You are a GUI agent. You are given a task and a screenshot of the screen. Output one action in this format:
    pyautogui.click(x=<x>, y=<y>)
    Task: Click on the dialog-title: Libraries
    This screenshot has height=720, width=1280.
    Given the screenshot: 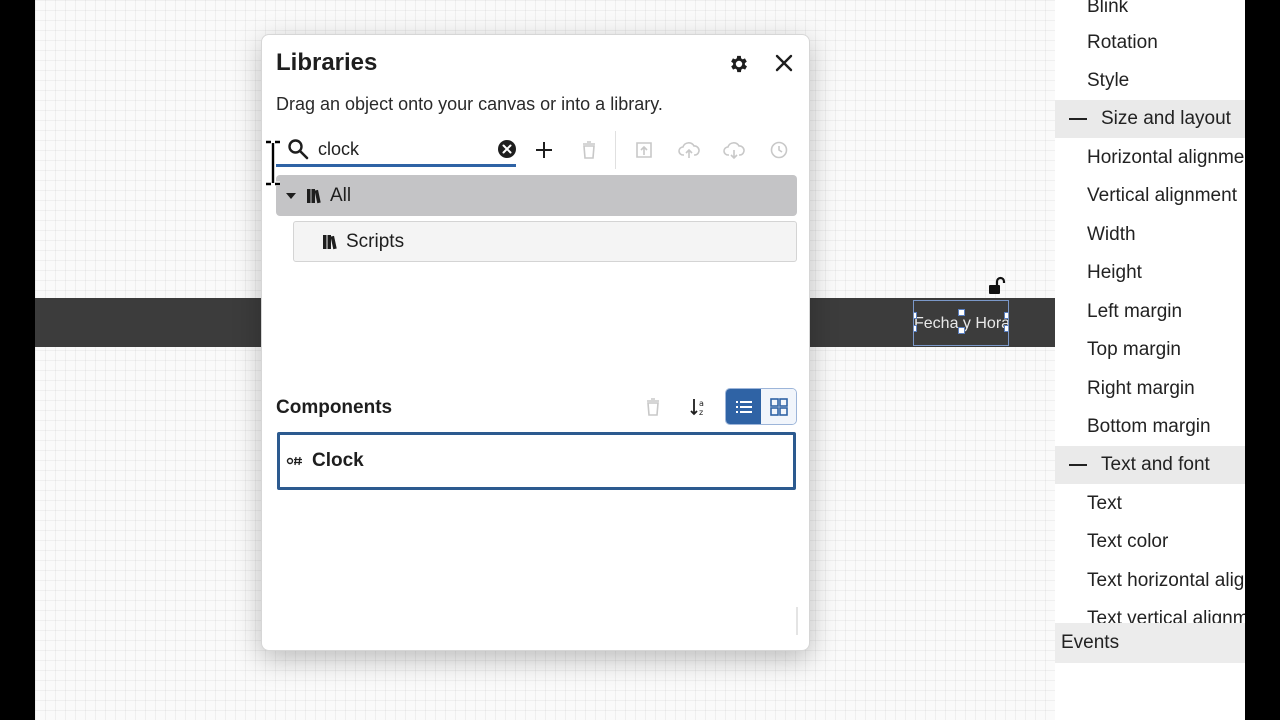 What is the action you would take?
    pyautogui.click(x=327, y=62)
    